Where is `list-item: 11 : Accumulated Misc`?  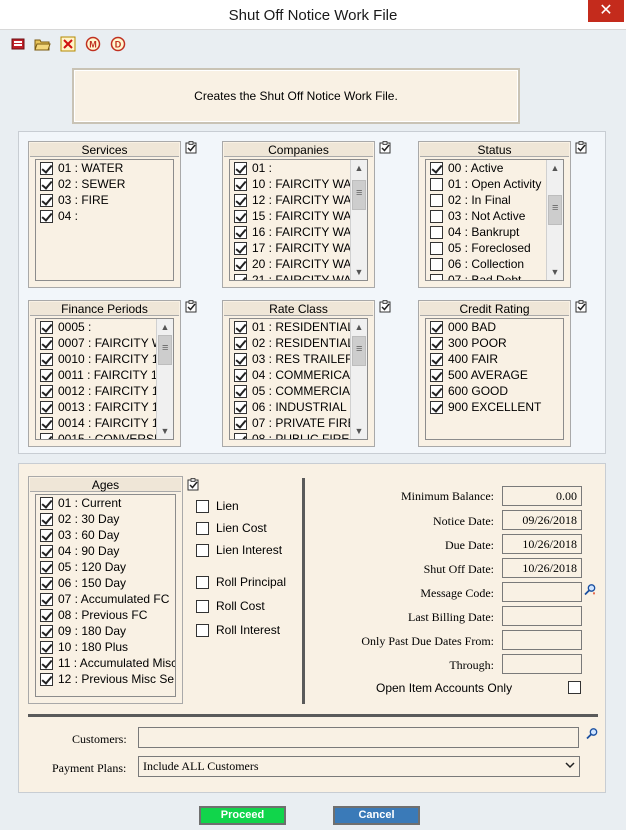
list-item: 11 : Accumulated Misc is located at coordinates (105, 663).